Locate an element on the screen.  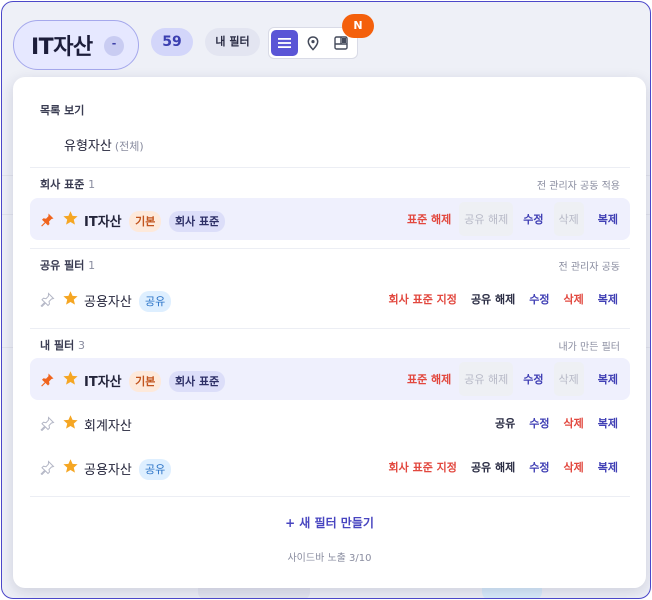
section-title: 공유 필터 is located at coordinates (62, 265).